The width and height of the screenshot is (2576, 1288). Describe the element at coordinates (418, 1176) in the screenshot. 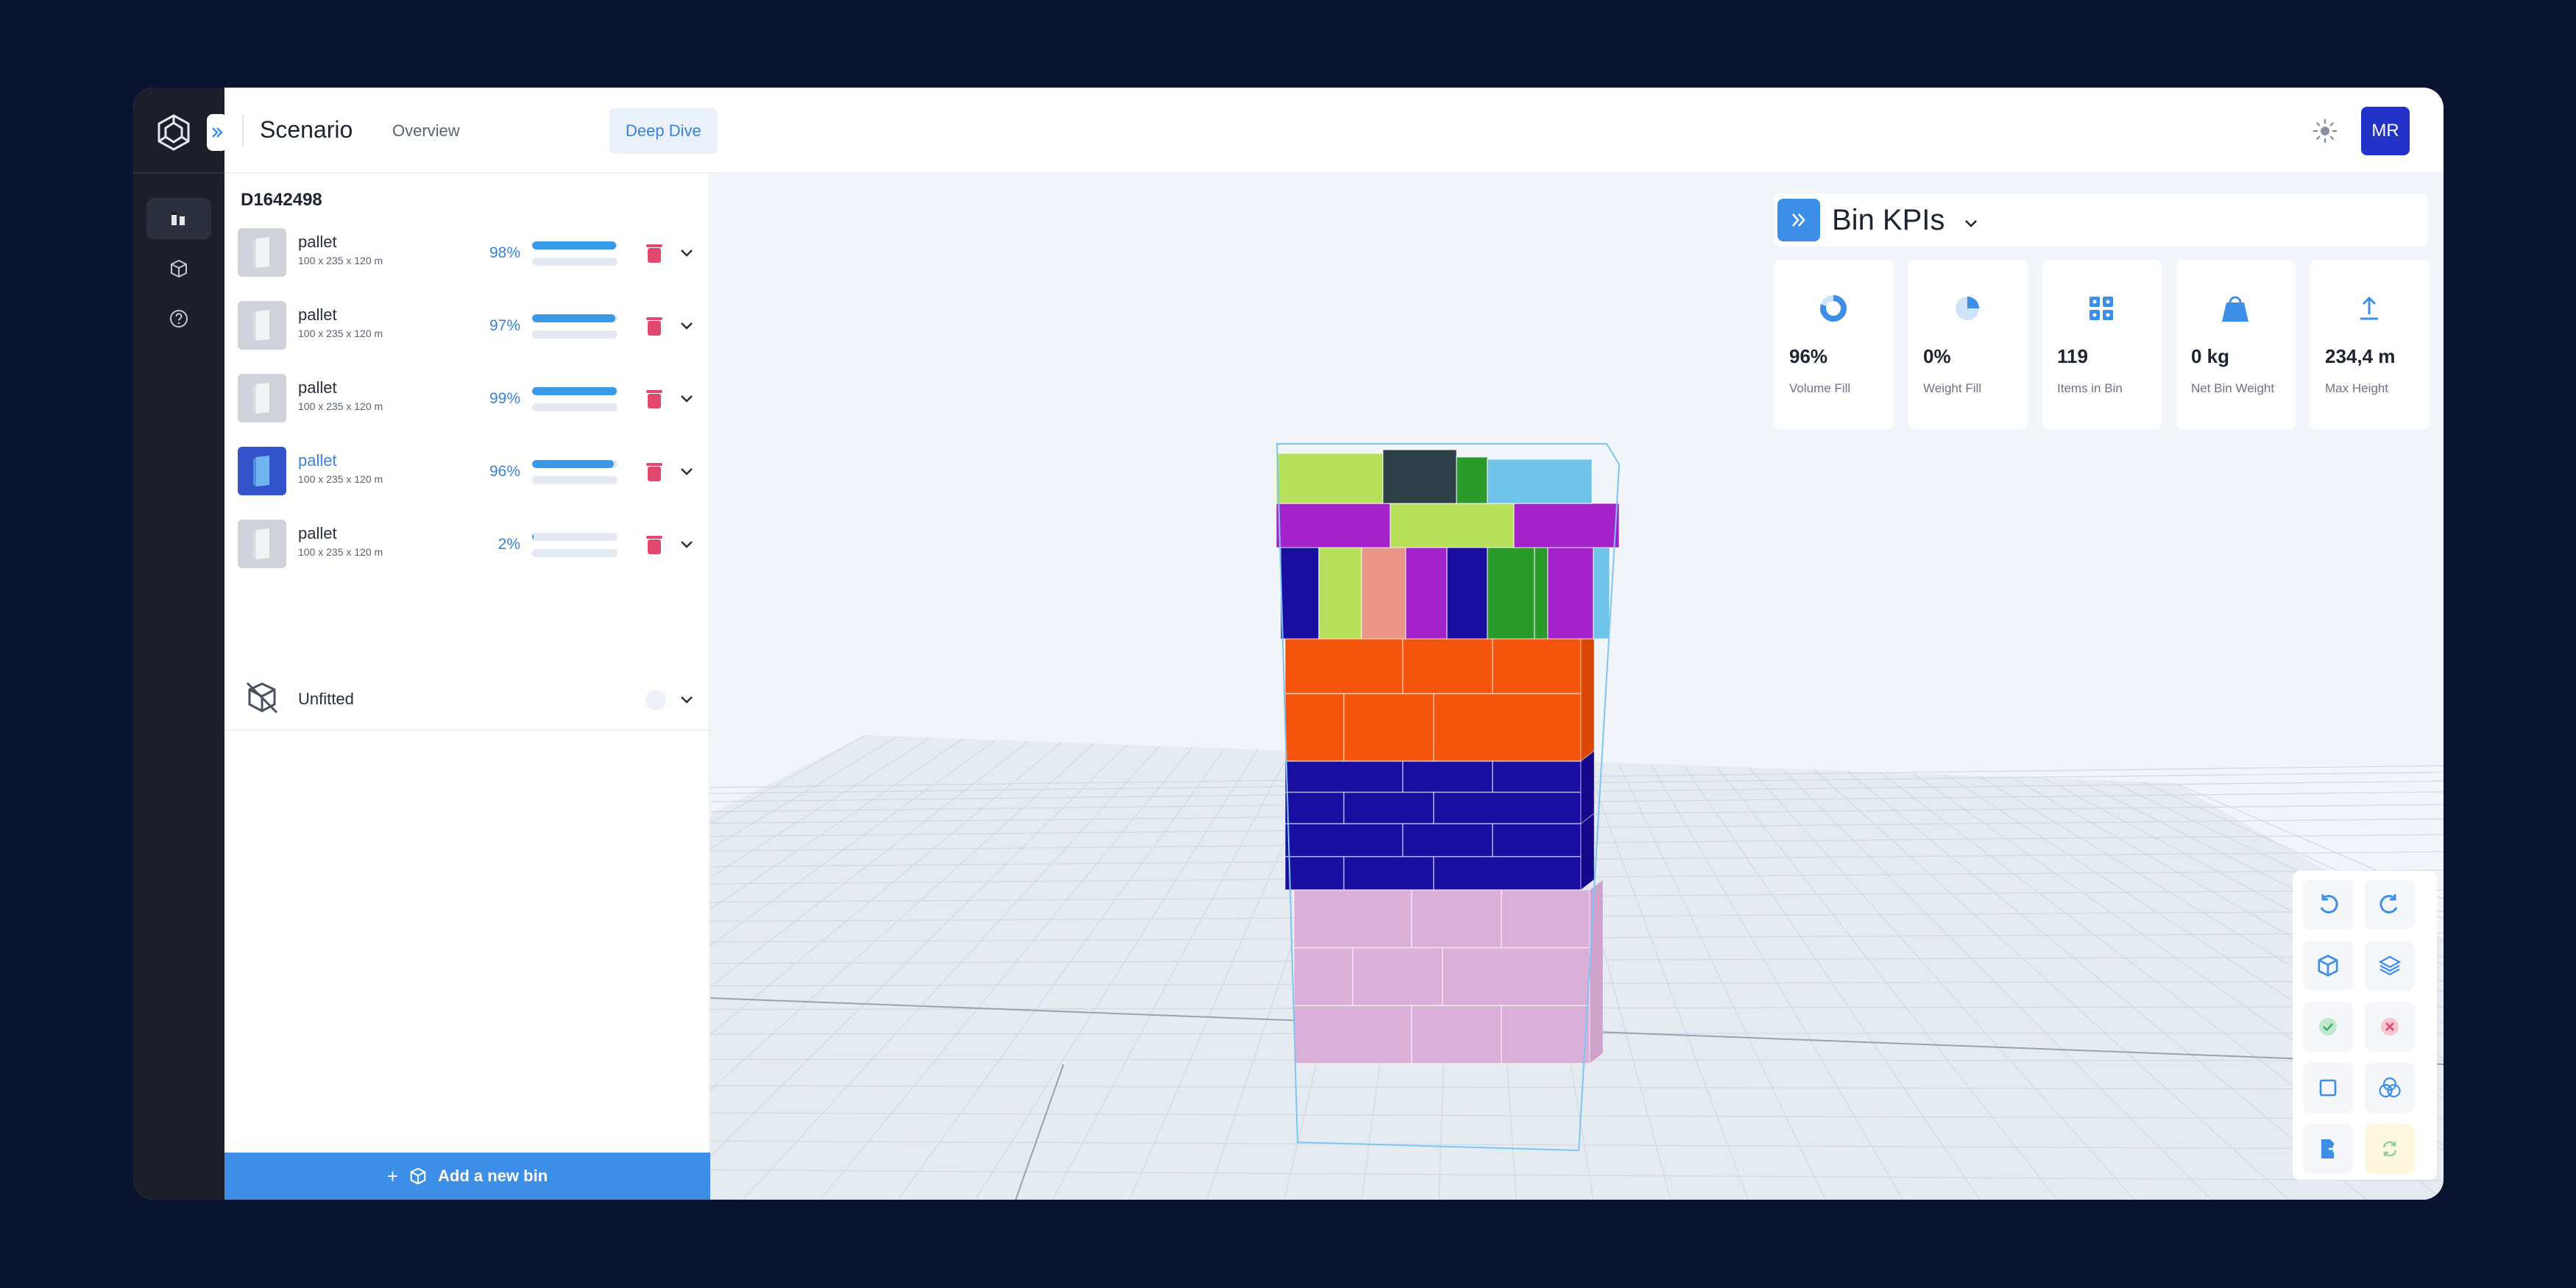

I see `cube-icon` at that location.